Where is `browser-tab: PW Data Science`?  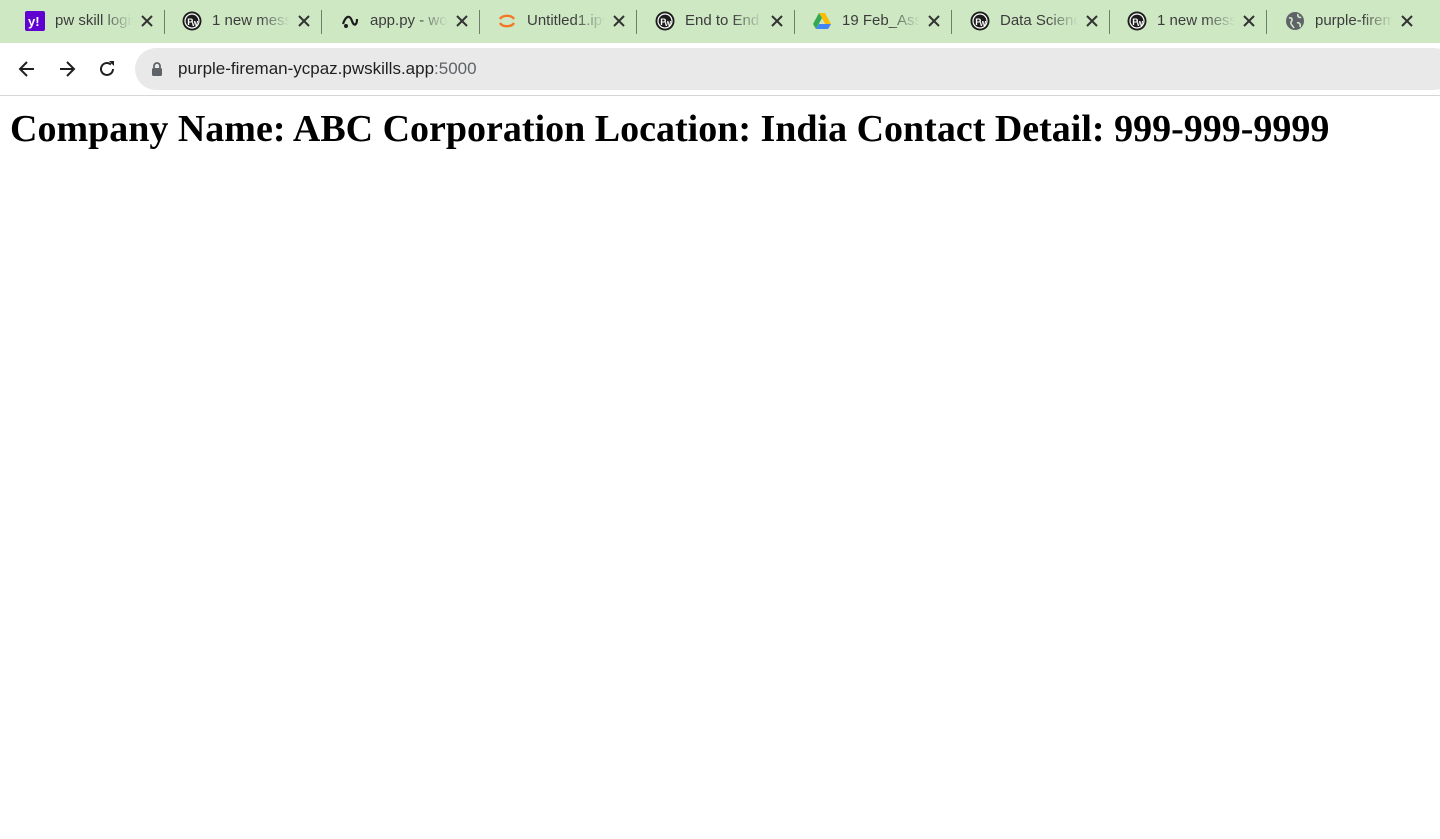
browser-tab: PW Data Science is located at coordinates (1031, 21).